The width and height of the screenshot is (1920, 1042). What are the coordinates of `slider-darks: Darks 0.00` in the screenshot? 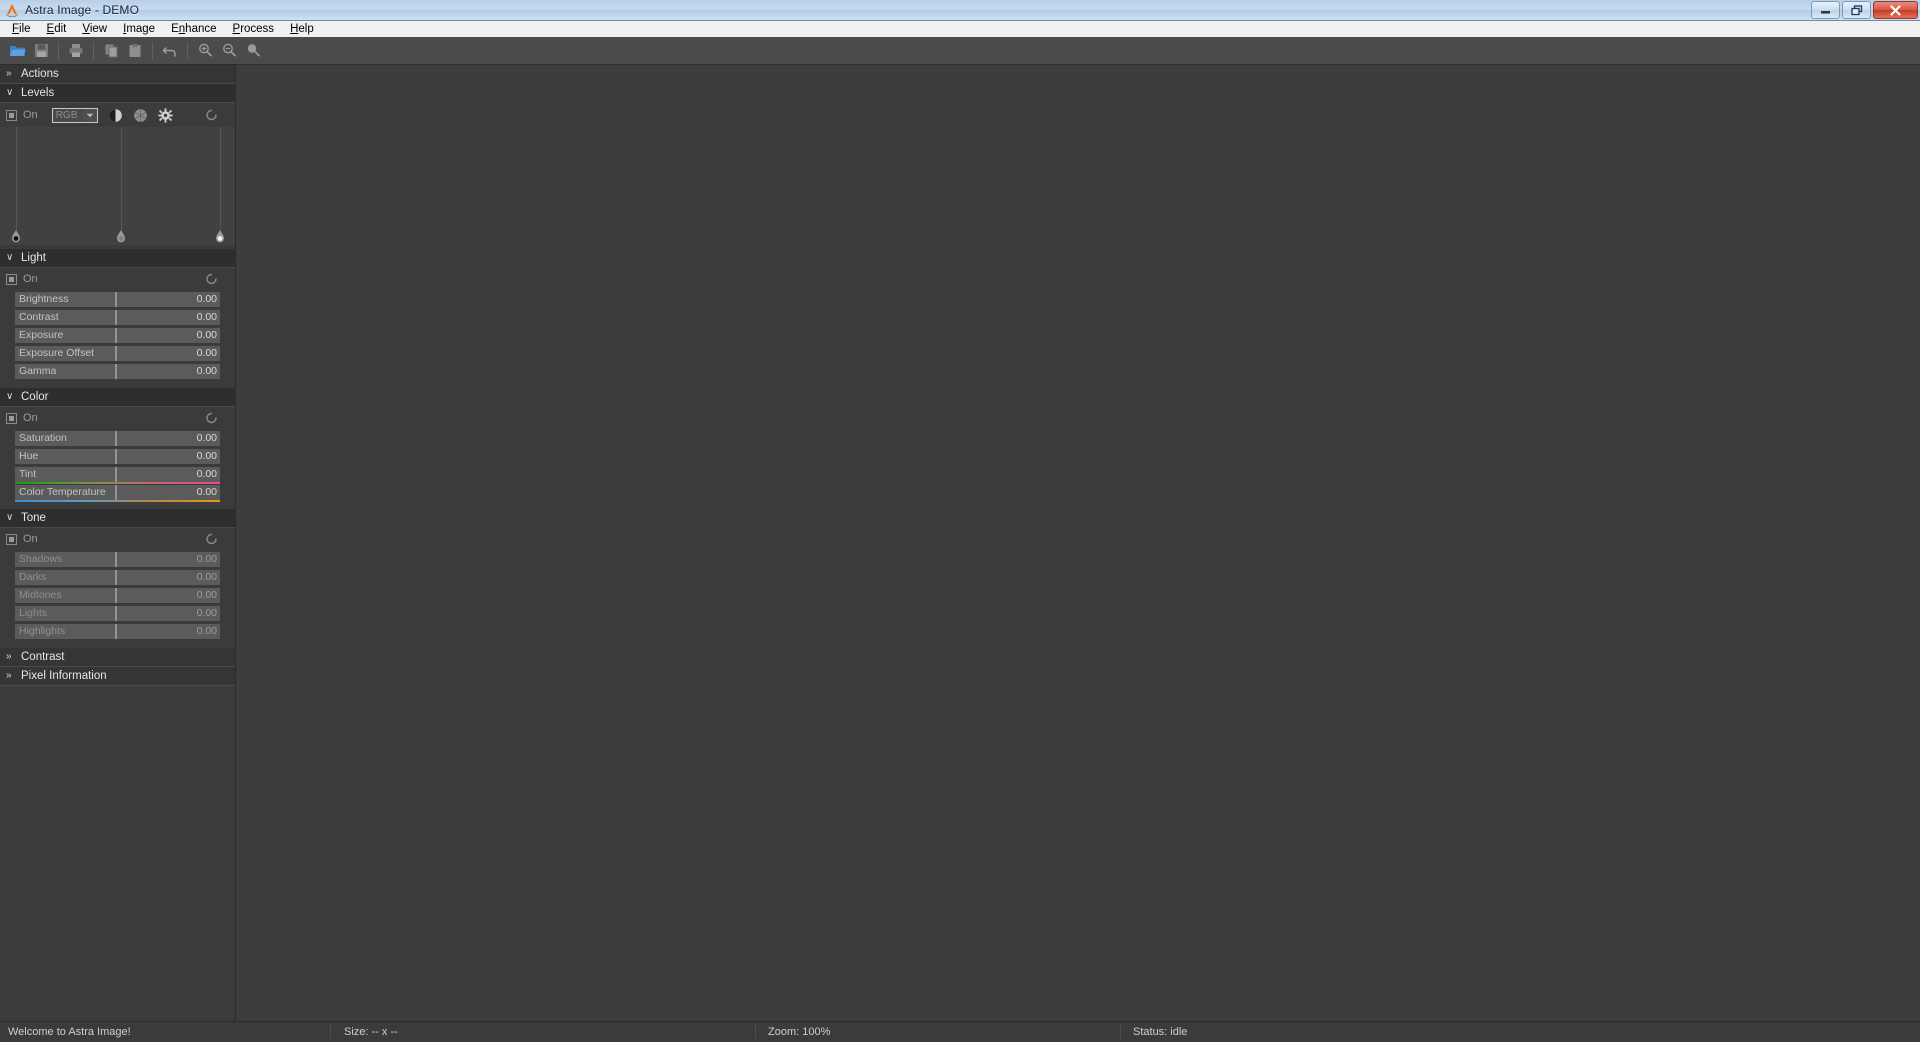 It's located at (117, 577).